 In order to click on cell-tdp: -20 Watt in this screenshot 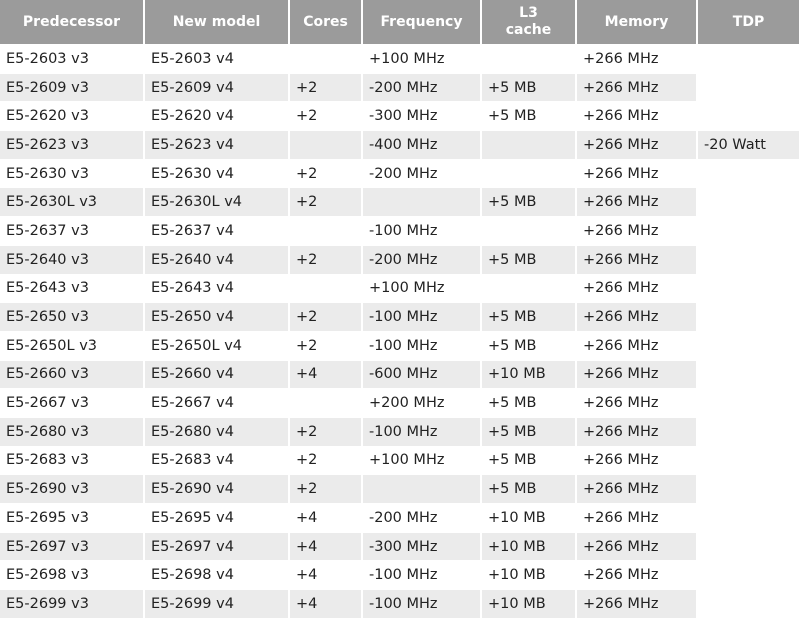, I will do `click(748, 145)`.